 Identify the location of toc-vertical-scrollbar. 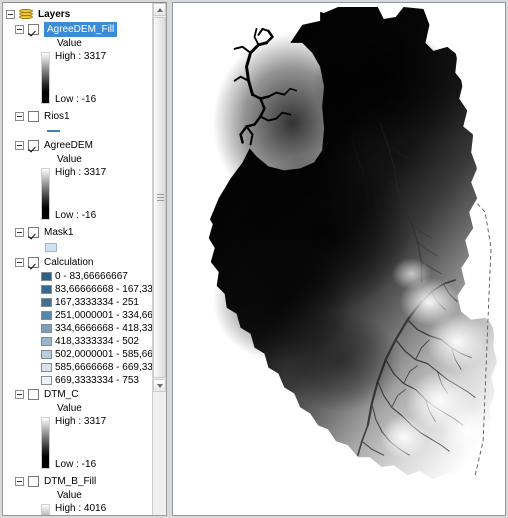
(159, 259).